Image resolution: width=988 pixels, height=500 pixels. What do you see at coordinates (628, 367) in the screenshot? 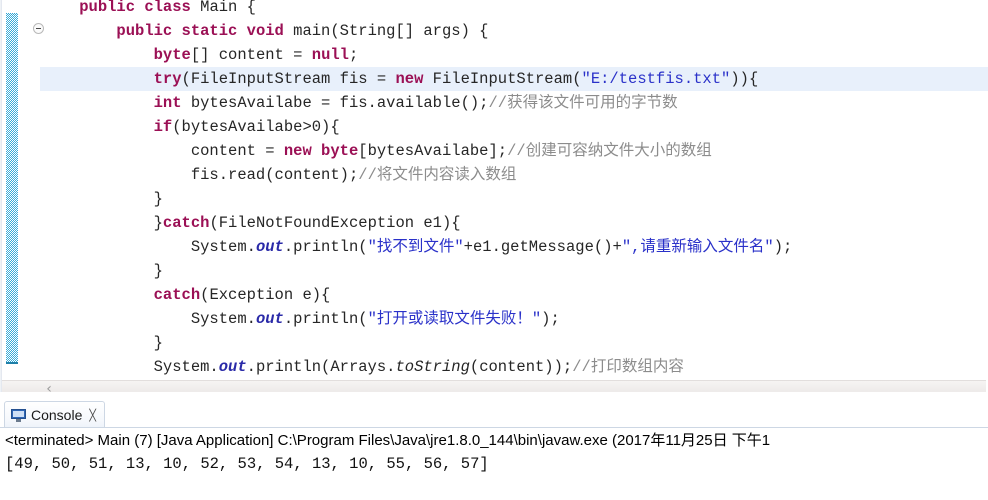
I see `code-token-cmtg: //打印数组内容` at bounding box center [628, 367].